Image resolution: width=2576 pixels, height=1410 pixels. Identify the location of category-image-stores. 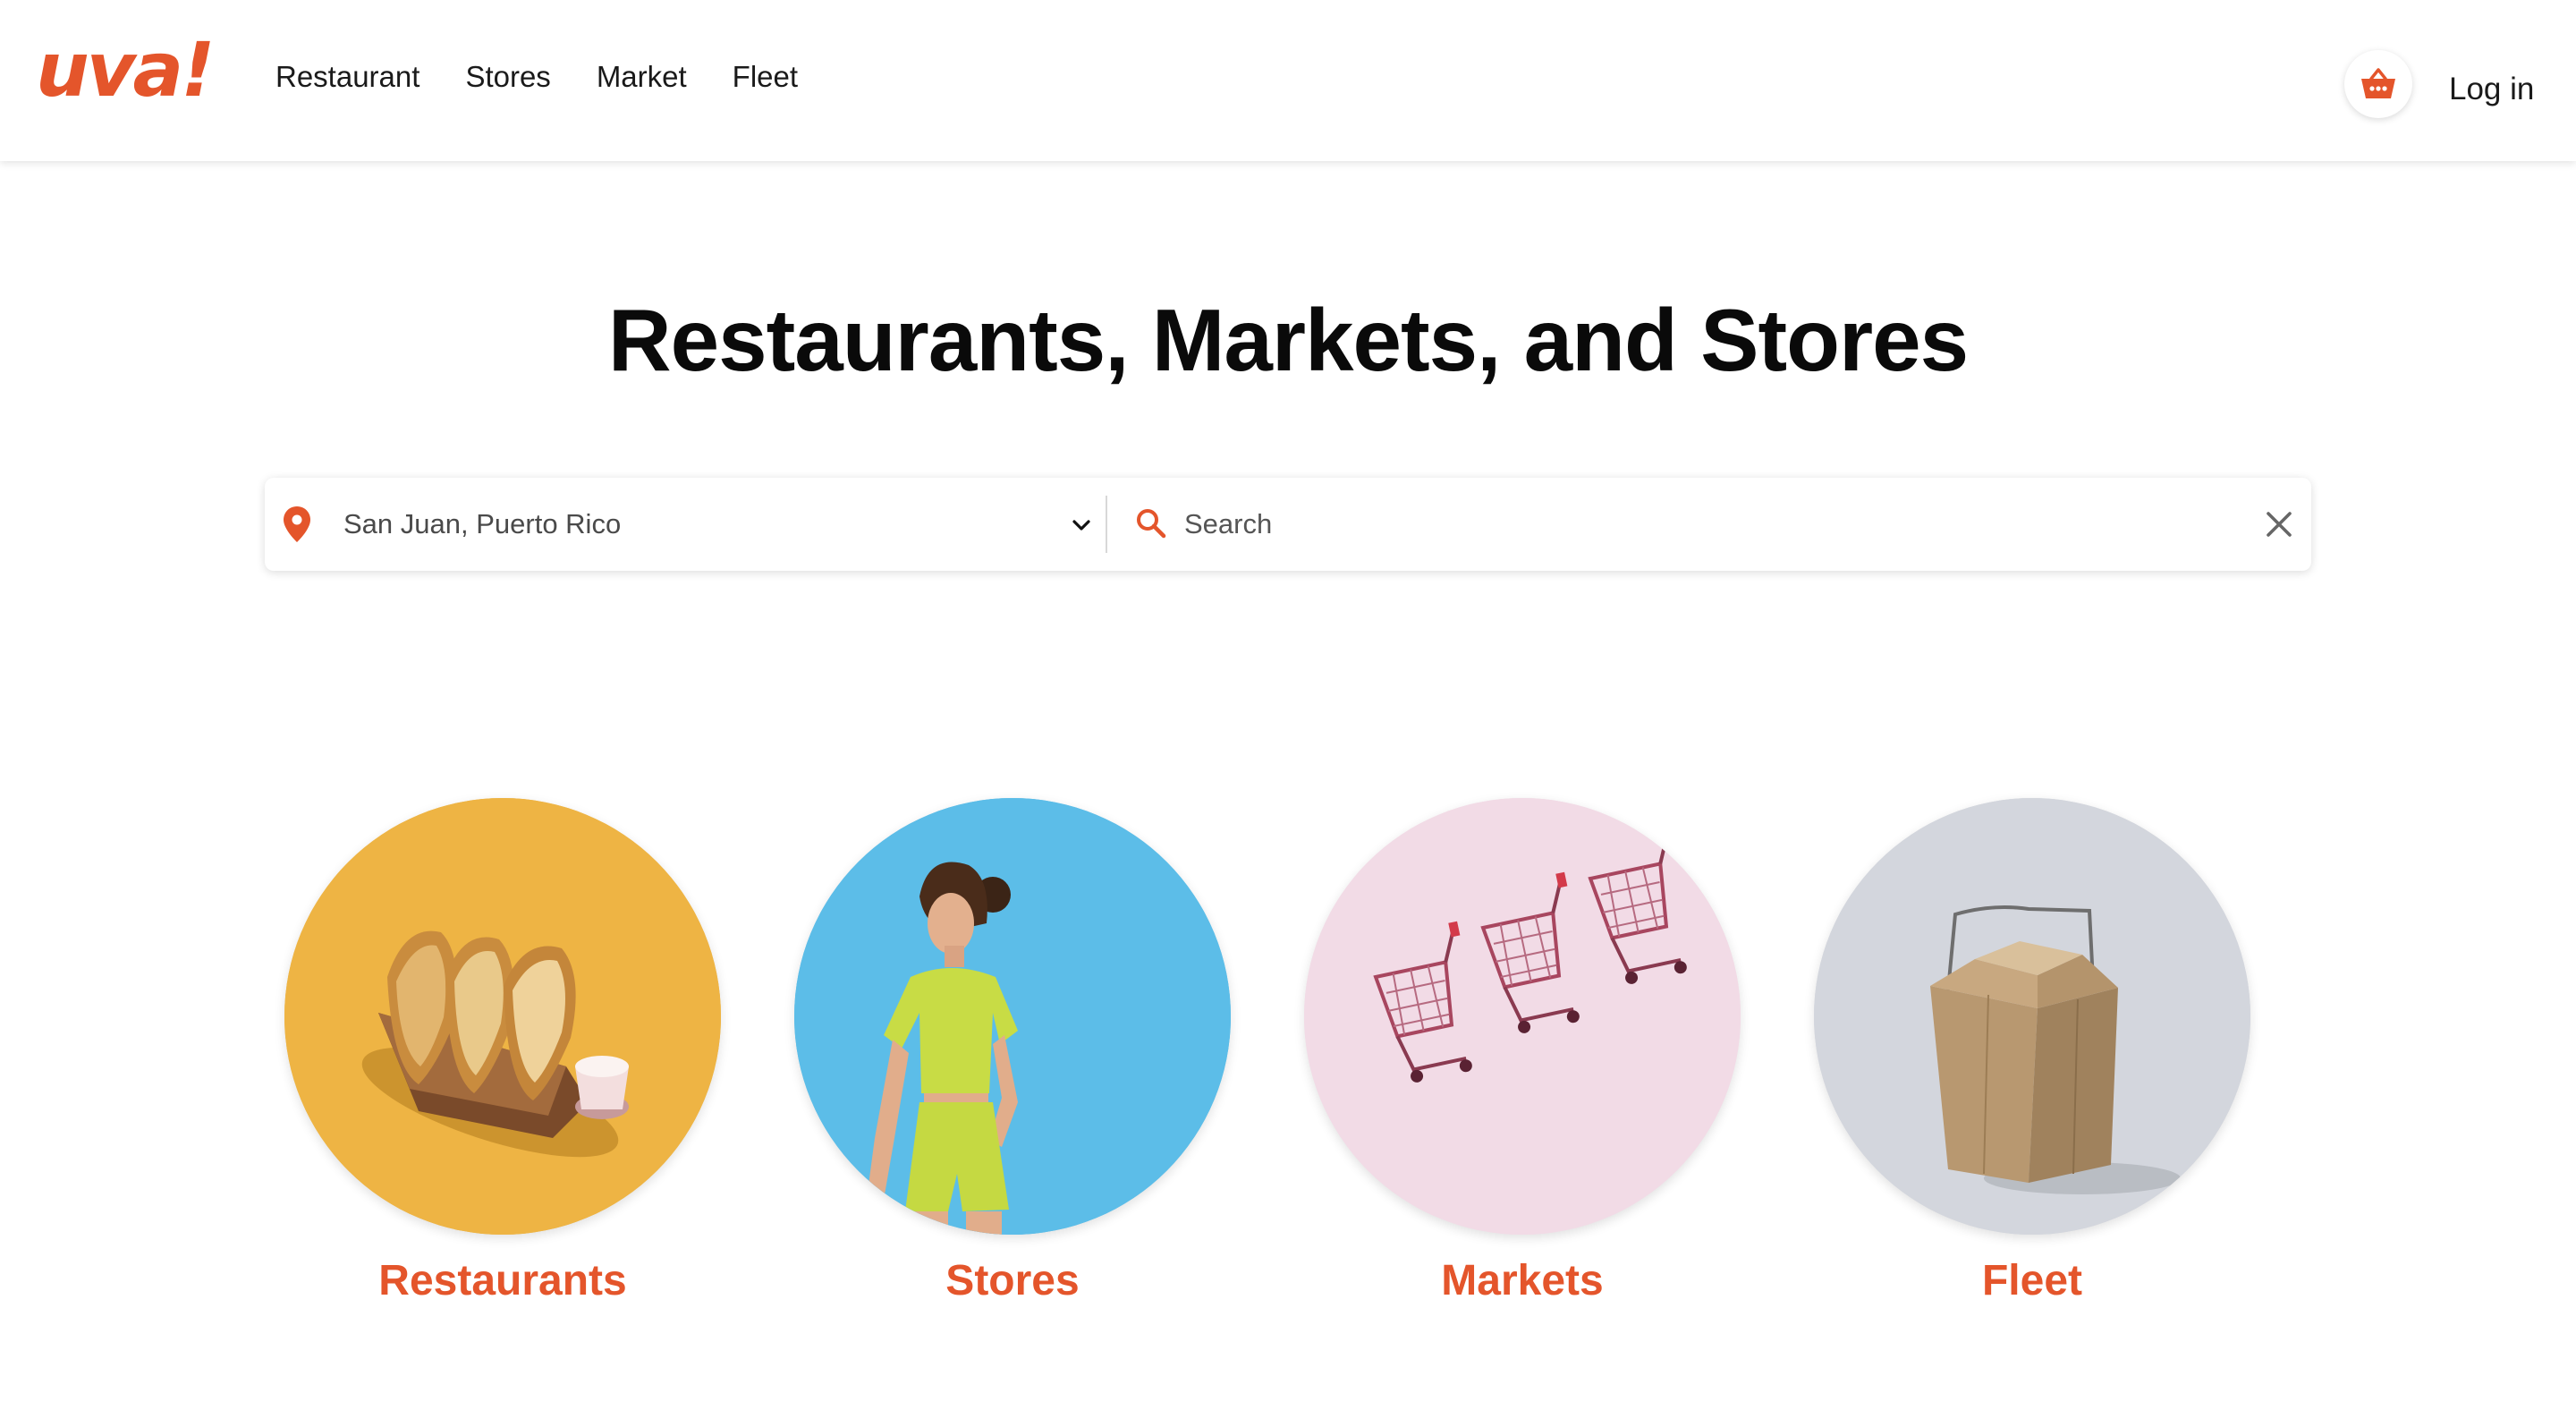
(1012, 1017).